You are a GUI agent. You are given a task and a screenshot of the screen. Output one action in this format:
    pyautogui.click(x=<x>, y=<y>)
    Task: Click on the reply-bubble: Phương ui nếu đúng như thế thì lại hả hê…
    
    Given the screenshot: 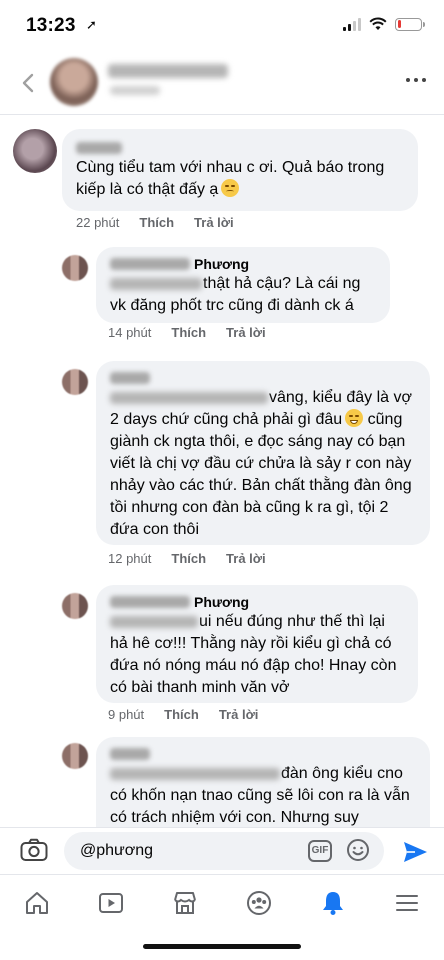 What is the action you would take?
    pyautogui.click(x=257, y=644)
    